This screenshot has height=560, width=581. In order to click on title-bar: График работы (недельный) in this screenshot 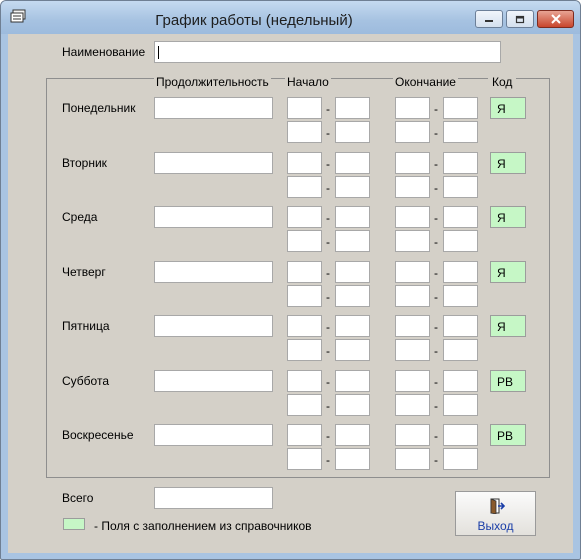, I will do `click(290, 17)`.